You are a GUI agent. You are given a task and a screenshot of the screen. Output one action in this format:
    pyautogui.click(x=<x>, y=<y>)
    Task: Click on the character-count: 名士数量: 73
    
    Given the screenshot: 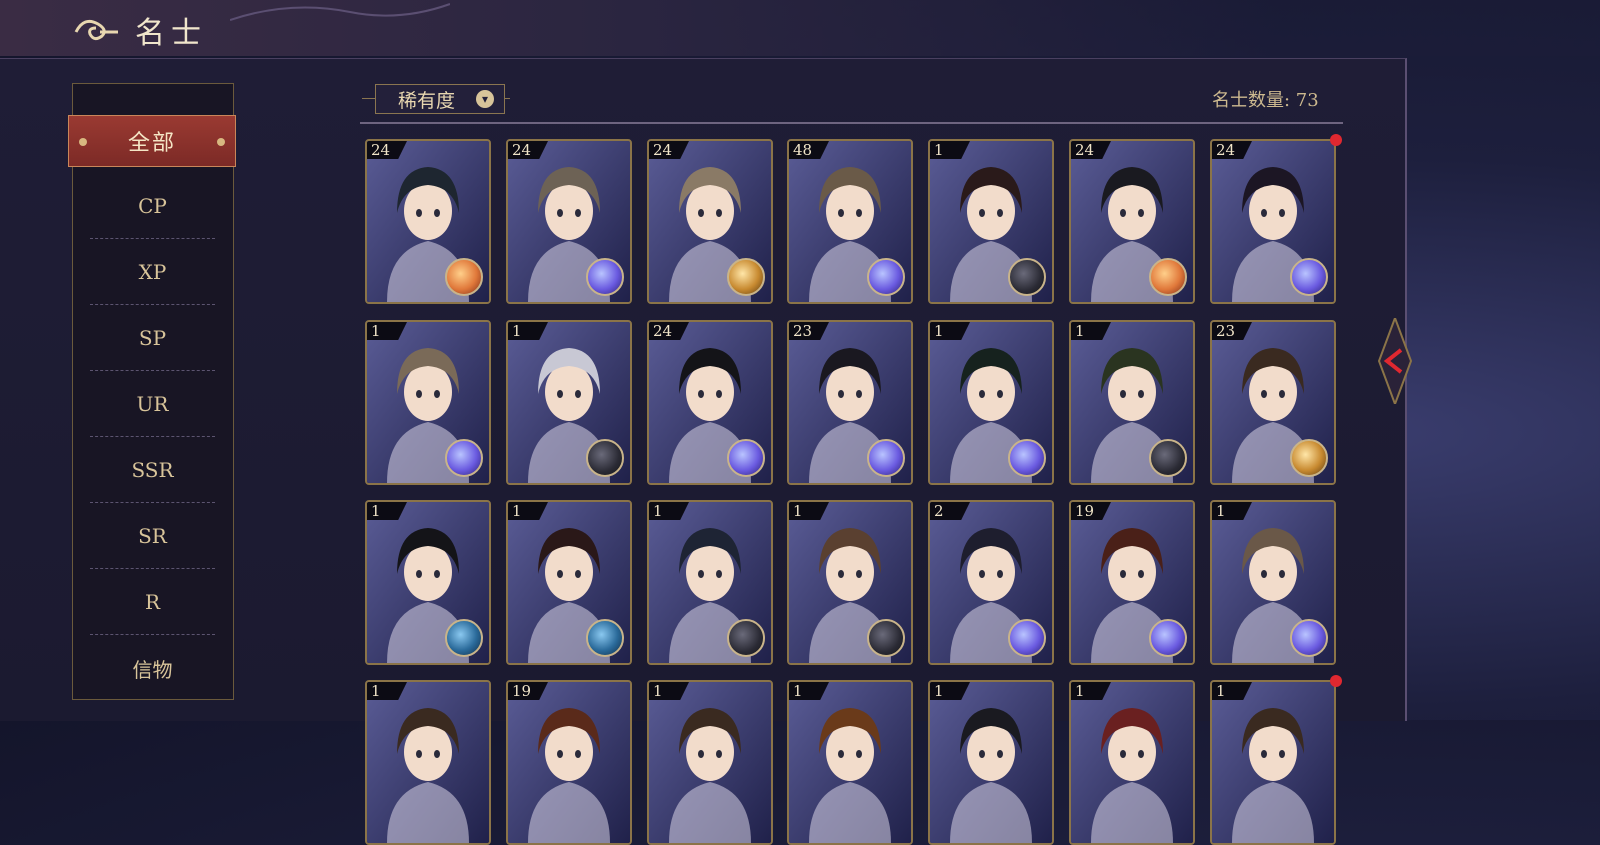 What is the action you would take?
    pyautogui.click(x=1265, y=100)
    